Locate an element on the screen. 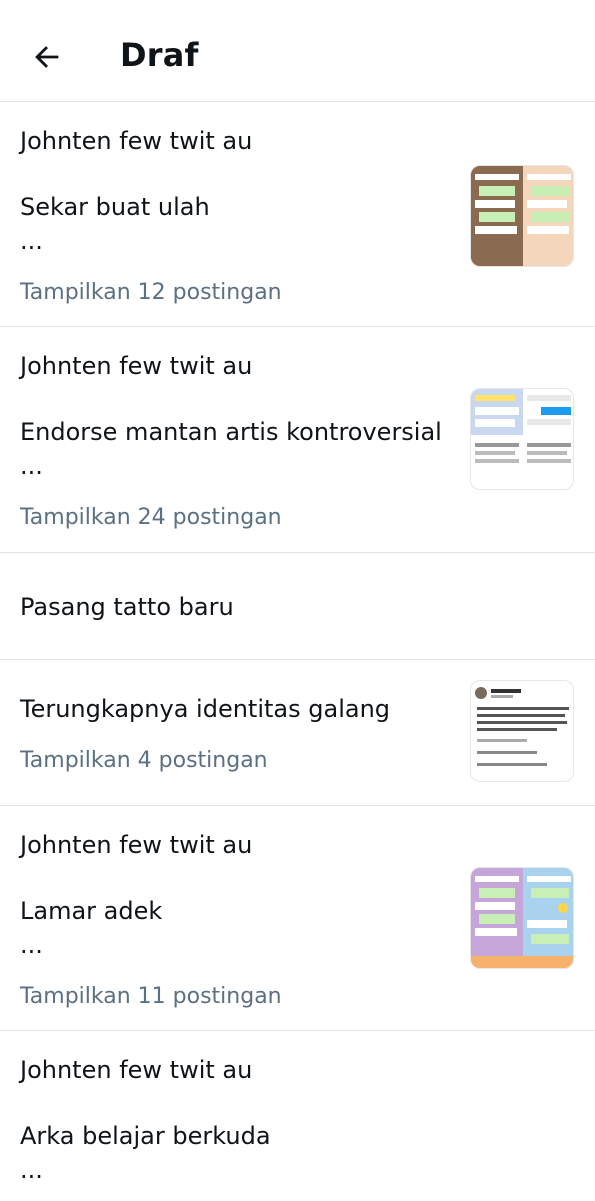 This screenshot has height=1201, width=595. draft-subtitle: Arka belajar berkuda is located at coordinates (145, 1136).